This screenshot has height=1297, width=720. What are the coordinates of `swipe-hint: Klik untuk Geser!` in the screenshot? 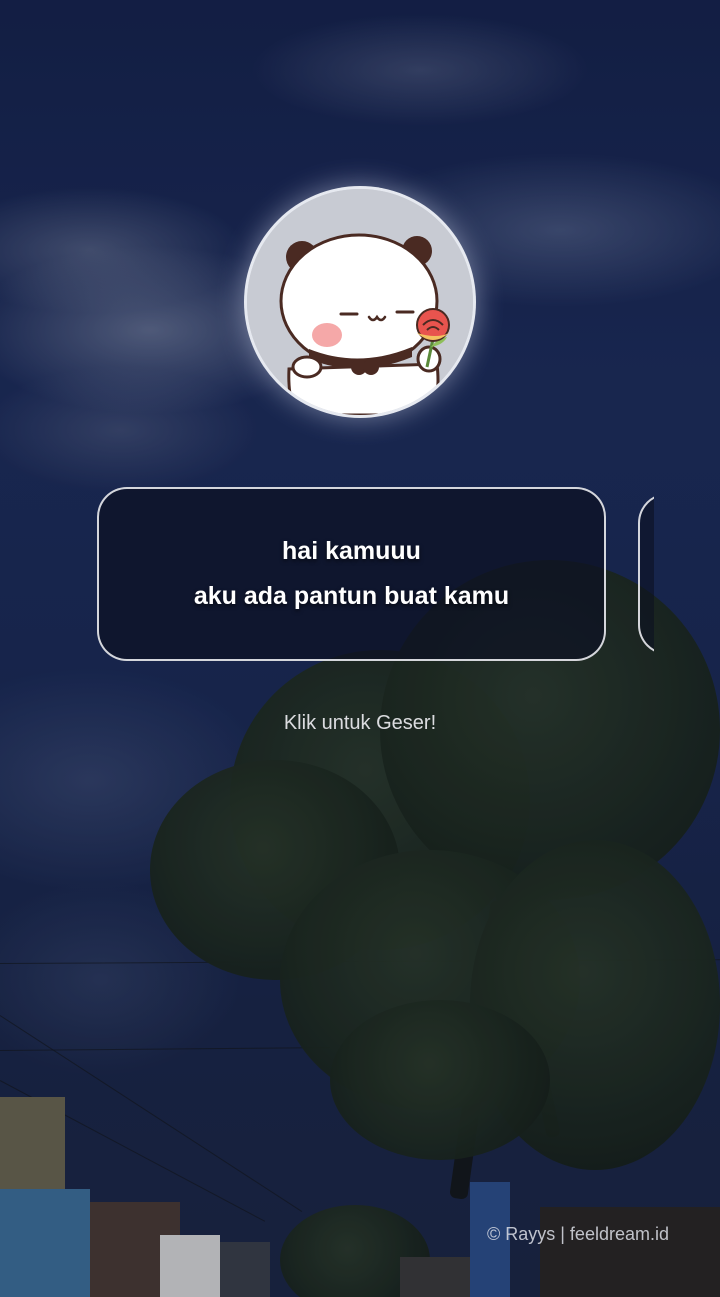 It's located at (360, 723).